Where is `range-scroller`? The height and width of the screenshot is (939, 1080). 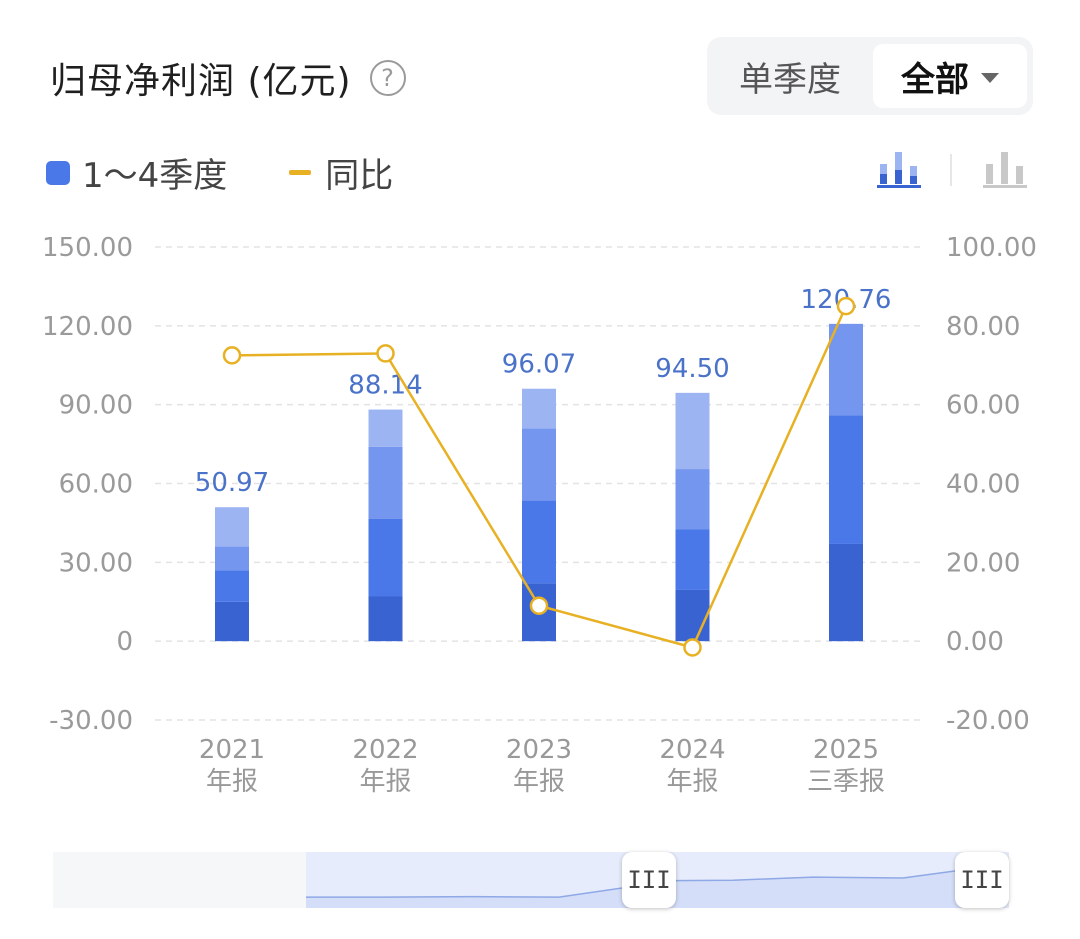
range-scroller is located at coordinates (531, 880).